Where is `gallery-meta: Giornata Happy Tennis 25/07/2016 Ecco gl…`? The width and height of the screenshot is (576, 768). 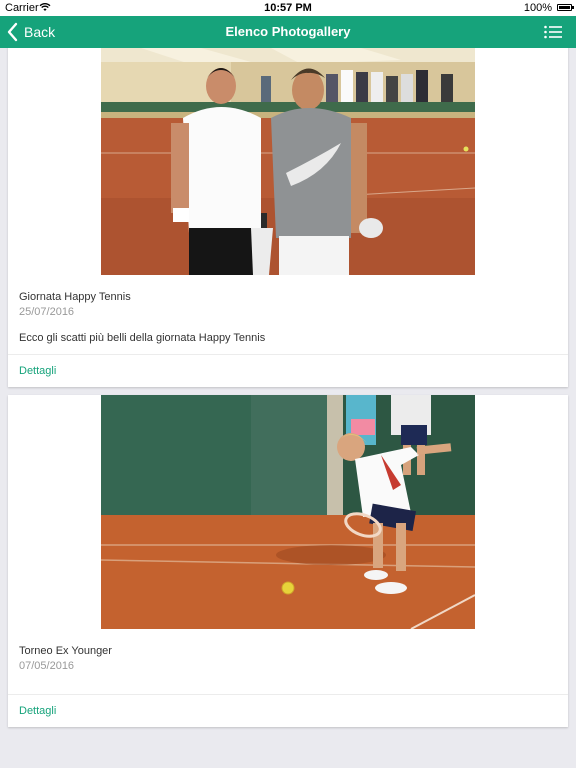
gallery-meta: Giornata Happy Tennis 25/07/2016 Ecco gl… is located at coordinates (288, 317).